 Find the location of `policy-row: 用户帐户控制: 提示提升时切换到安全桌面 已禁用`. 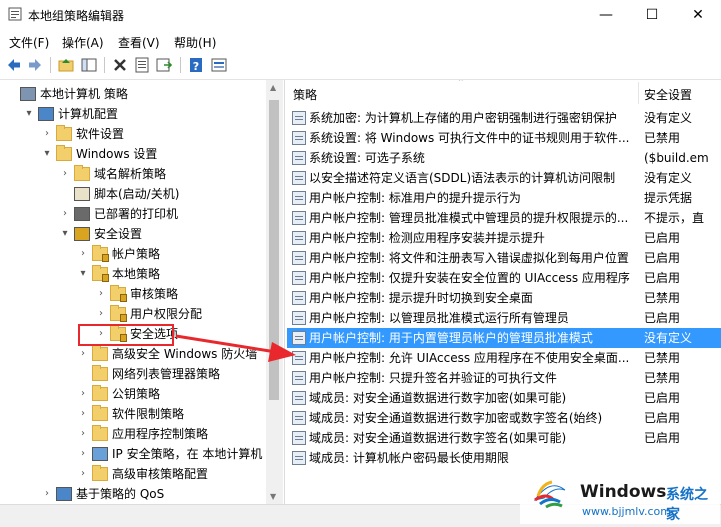

policy-row: 用户帐户控制: 提示提升时切换到安全桌面 已禁用 is located at coordinates (504, 298).